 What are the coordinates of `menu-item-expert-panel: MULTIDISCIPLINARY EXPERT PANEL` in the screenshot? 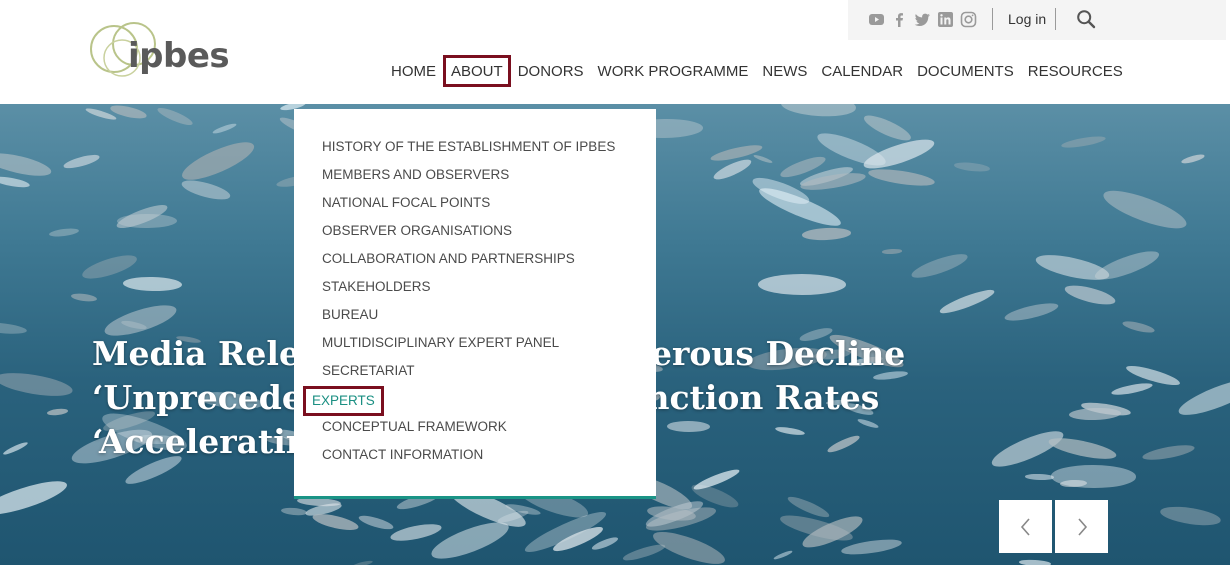 It's located at (468, 346).